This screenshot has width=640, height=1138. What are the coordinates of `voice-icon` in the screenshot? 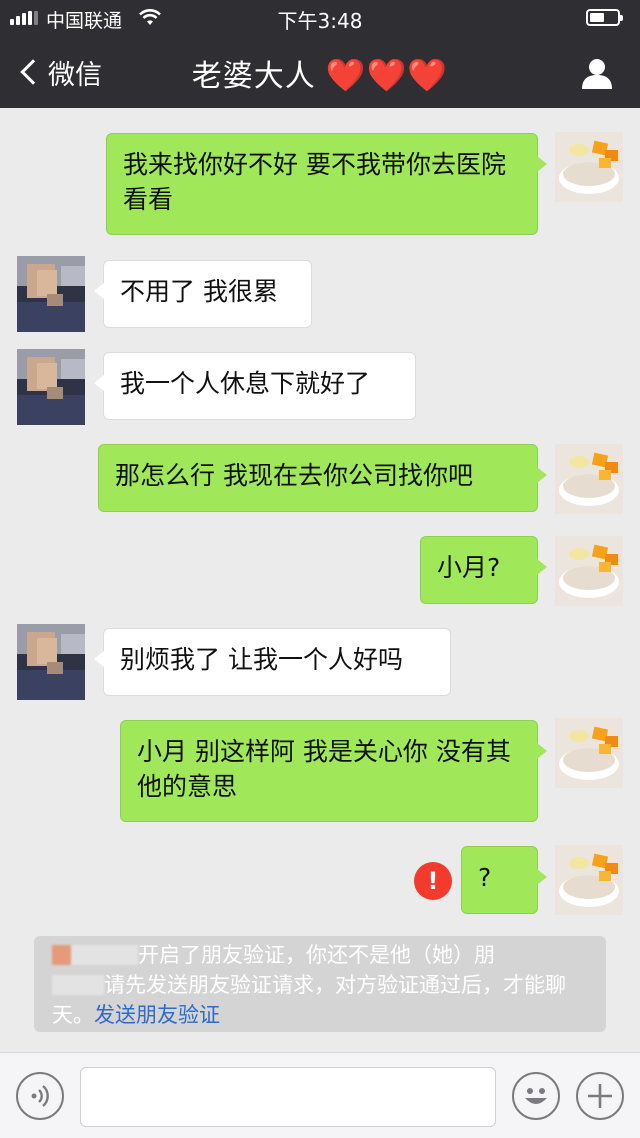 It's located at (40, 1096).